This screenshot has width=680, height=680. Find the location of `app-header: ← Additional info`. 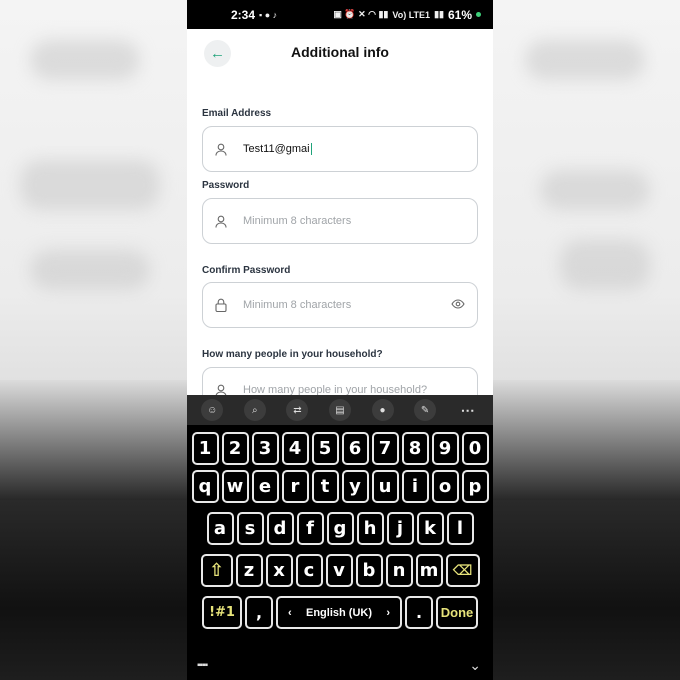

app-header: ← Additional info is located at coordinates (340, 52).